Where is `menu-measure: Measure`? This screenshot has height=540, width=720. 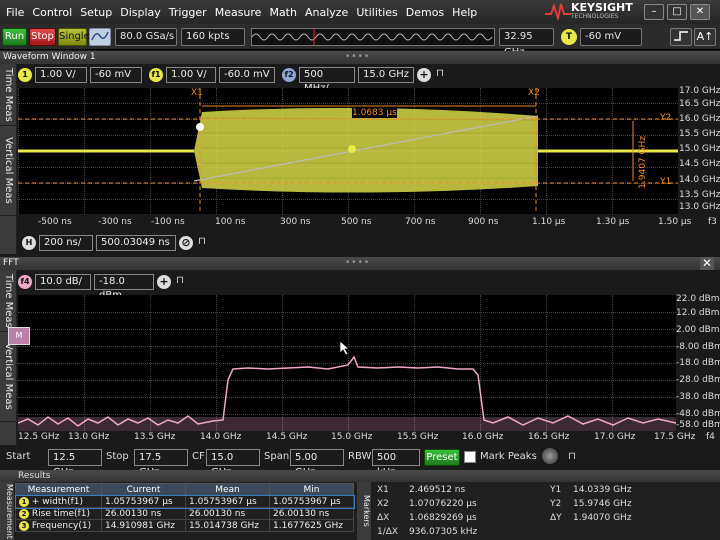 menu-measure: Measure is located at coordinates (238, 12).